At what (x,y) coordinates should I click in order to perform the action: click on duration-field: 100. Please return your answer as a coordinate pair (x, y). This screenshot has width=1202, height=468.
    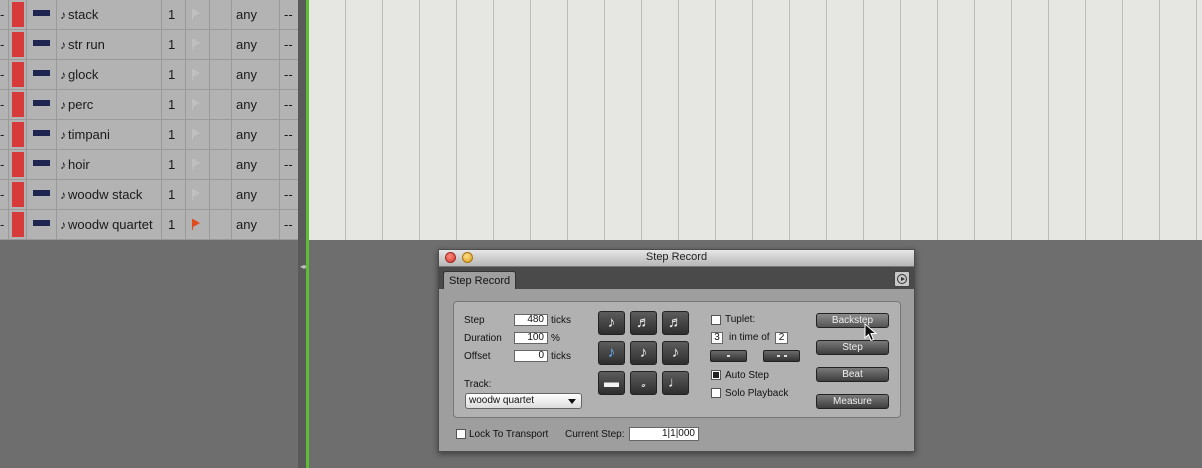
    Looking at the image, I should click on (531, 338).